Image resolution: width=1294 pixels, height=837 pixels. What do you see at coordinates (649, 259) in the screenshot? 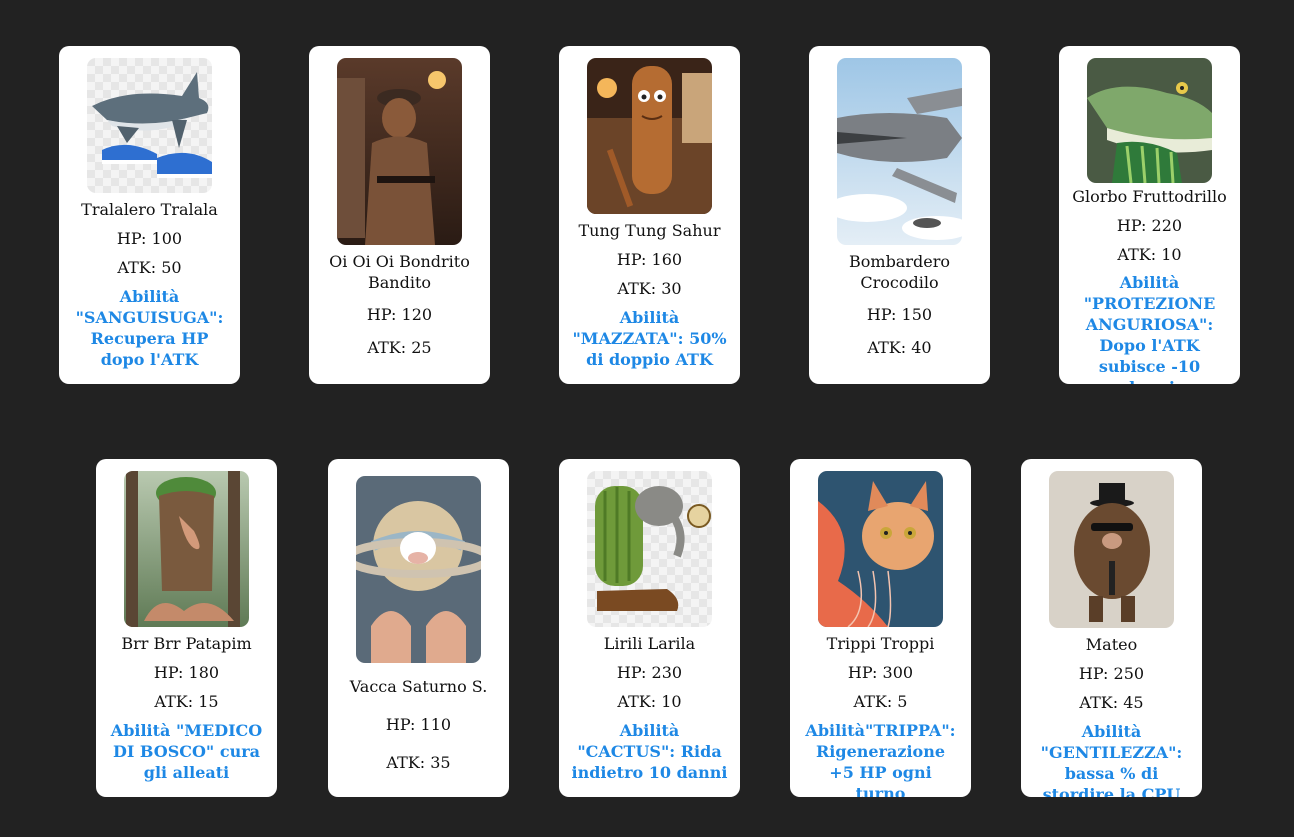
I see `card-hp: HP: 160` at bounding box center [649, 259].